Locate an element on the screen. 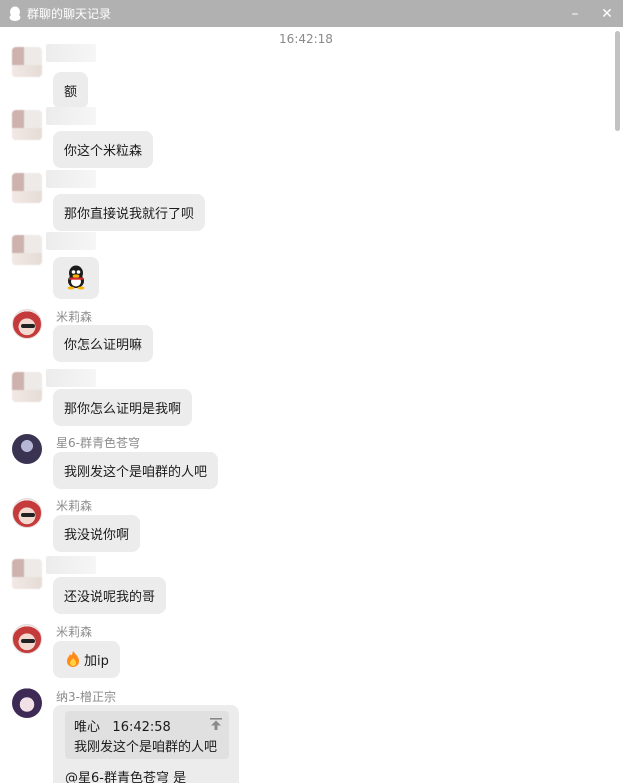 This screenshot has height=783, width=623. quote-header: 唯心 16:42:58 is located at coordinates (122, 725).